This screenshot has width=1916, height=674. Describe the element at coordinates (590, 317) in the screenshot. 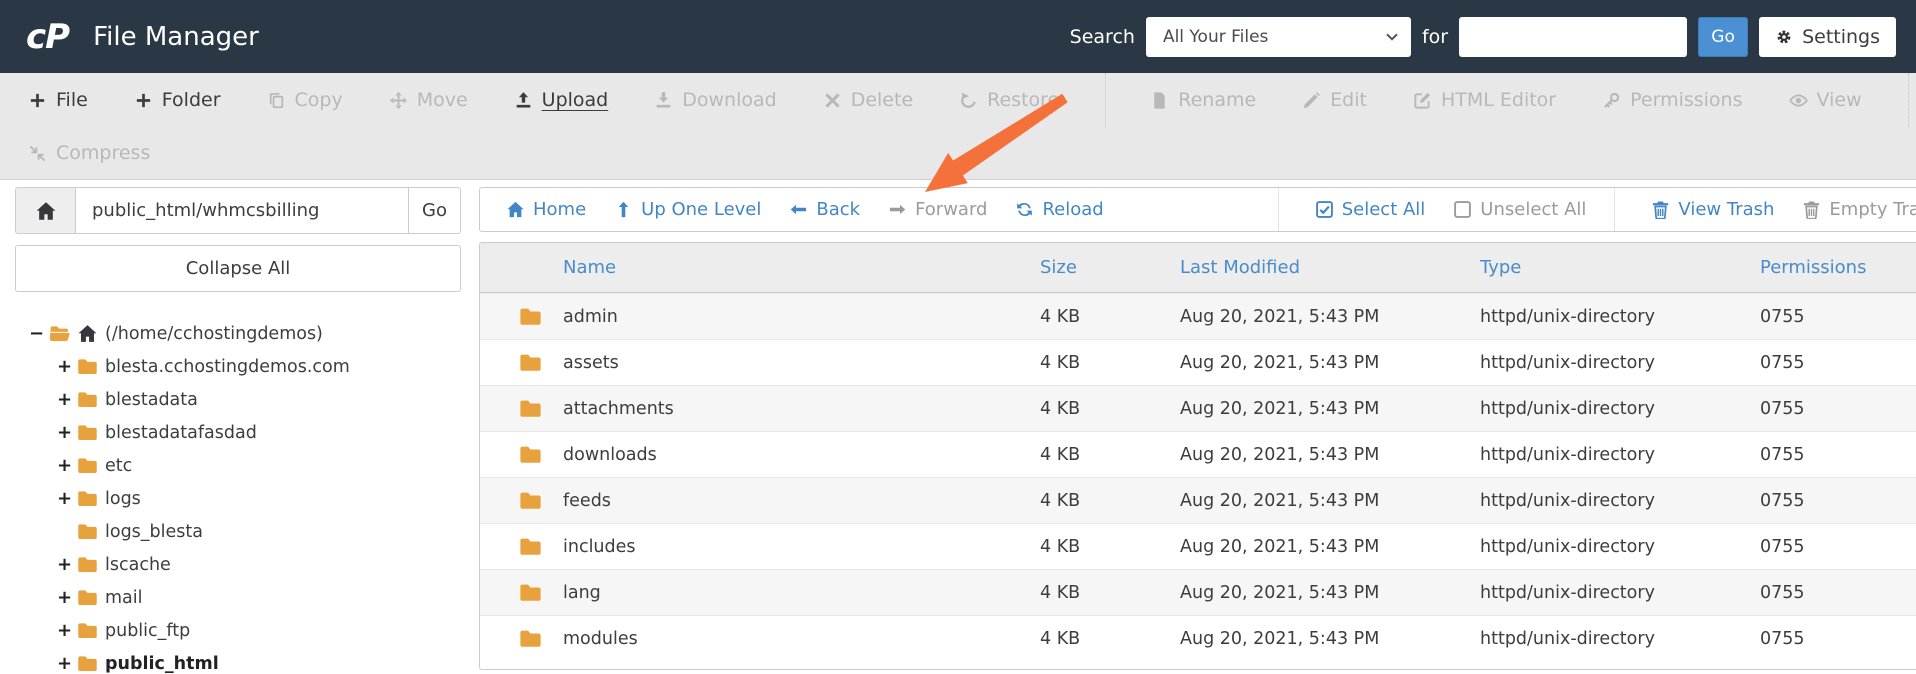

I see `file-name: admin` at that location.